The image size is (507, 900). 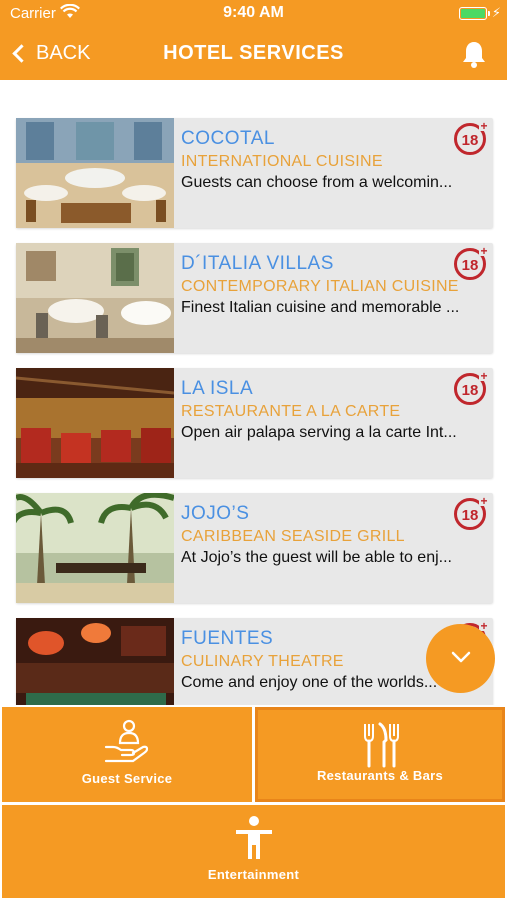 I want to click on hand-person-icon, so click(x=127, y=741).